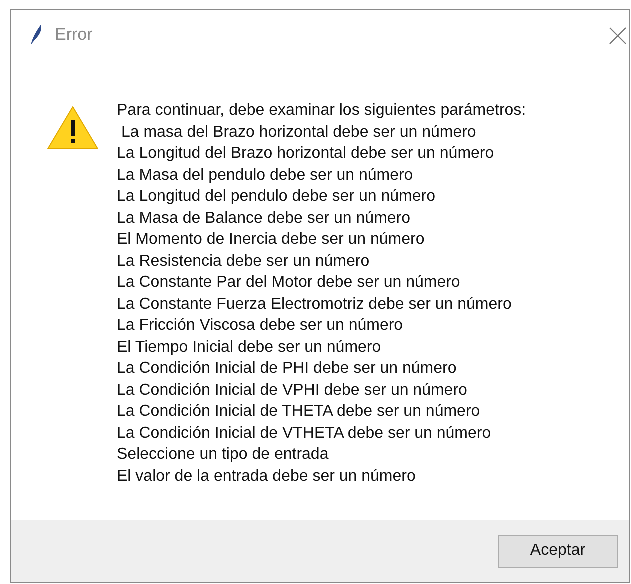  I want to click on feather-icon, so click(36, 35).